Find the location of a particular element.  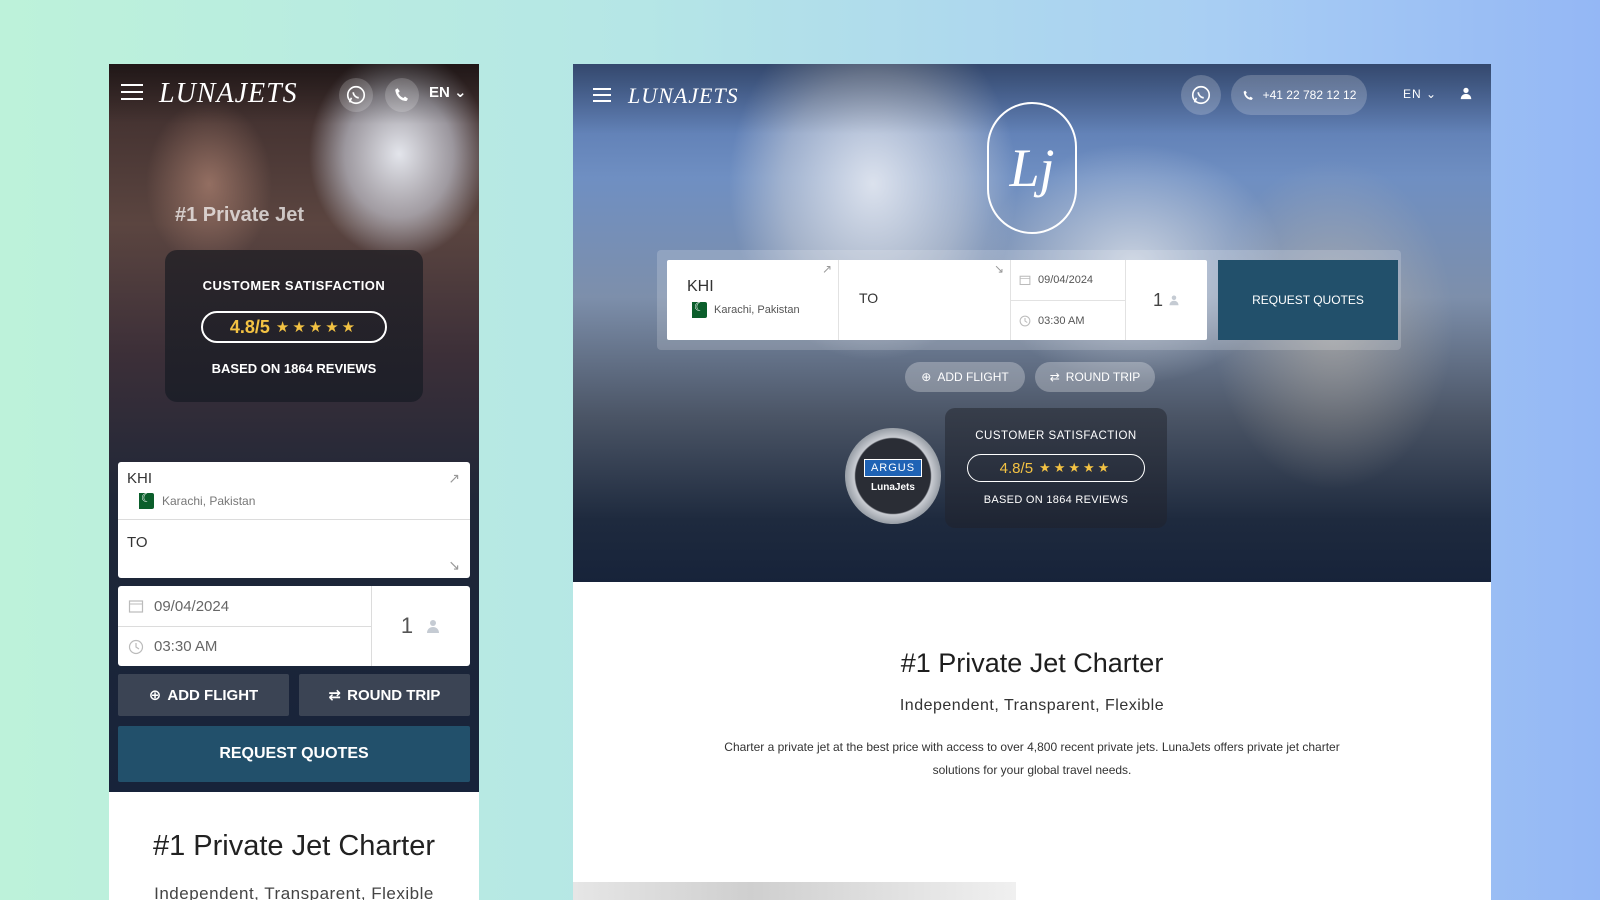

route-fields: KHI Karachi, Pakistan ↗ TO ↘ is located at coordinates (294, 520).